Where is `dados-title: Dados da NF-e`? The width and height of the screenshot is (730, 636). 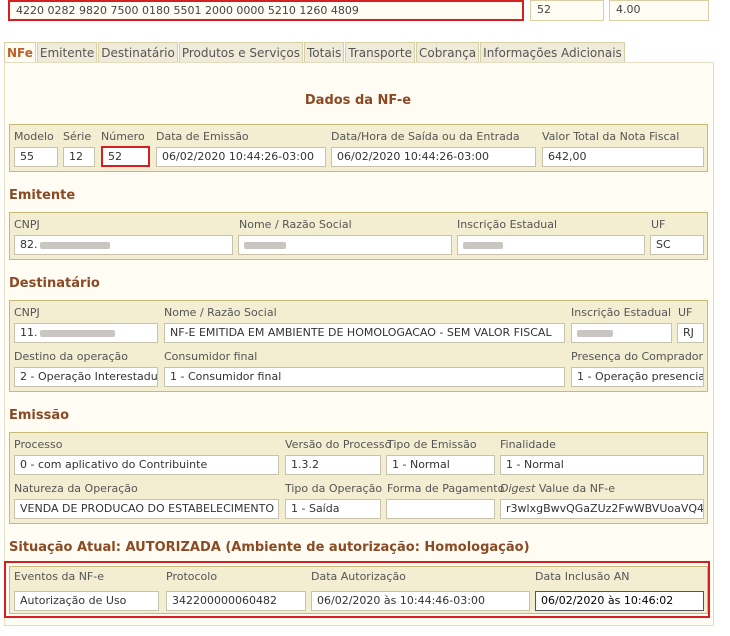
dados-title: Dados da NF-e is located at coordinates (358, 100).